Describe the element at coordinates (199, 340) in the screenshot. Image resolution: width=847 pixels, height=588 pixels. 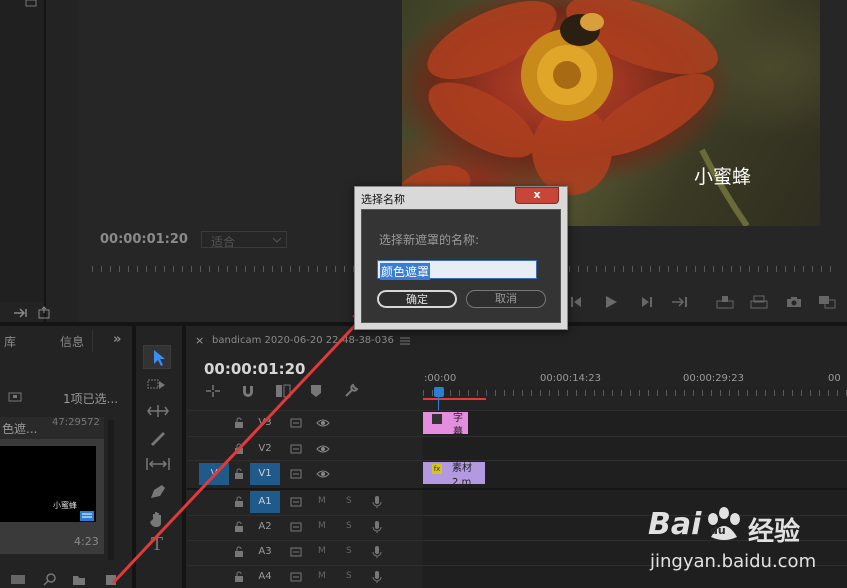
I see `close-sequence-icon: ×` at that location.